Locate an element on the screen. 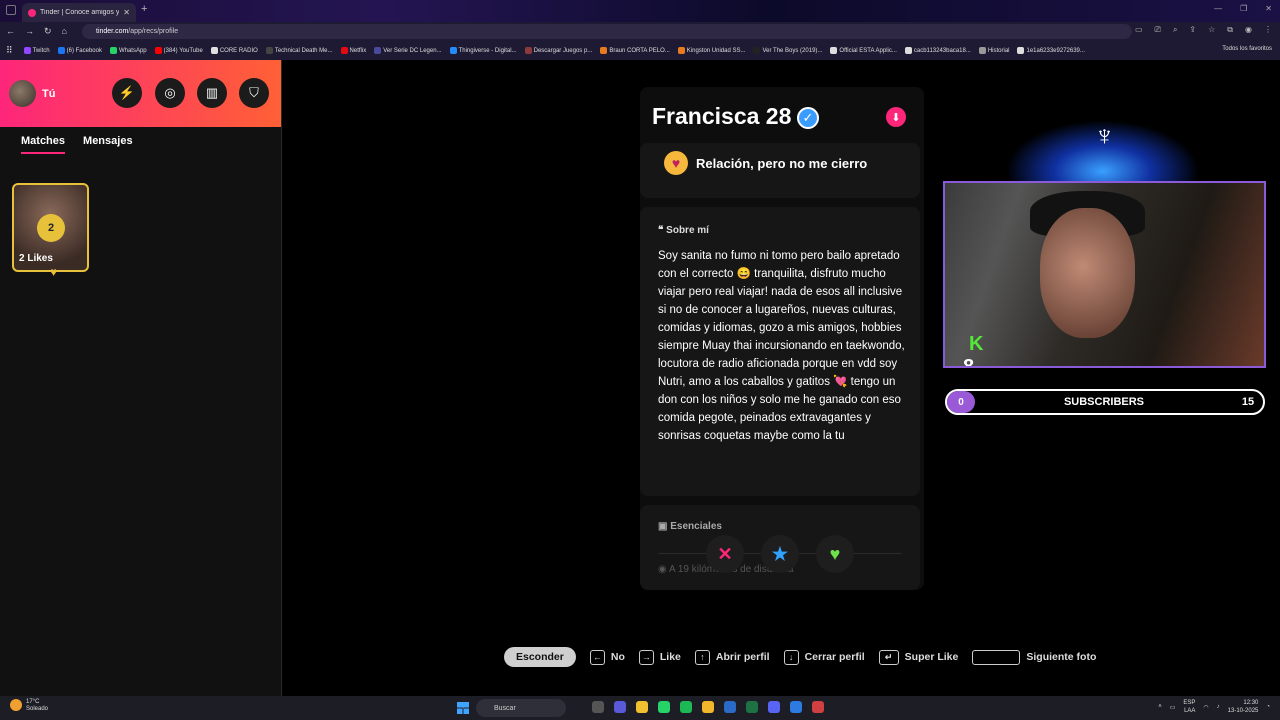 The image size is (1280, 720). briefcase-icon: ▥ is located at coordinates (212, 93).